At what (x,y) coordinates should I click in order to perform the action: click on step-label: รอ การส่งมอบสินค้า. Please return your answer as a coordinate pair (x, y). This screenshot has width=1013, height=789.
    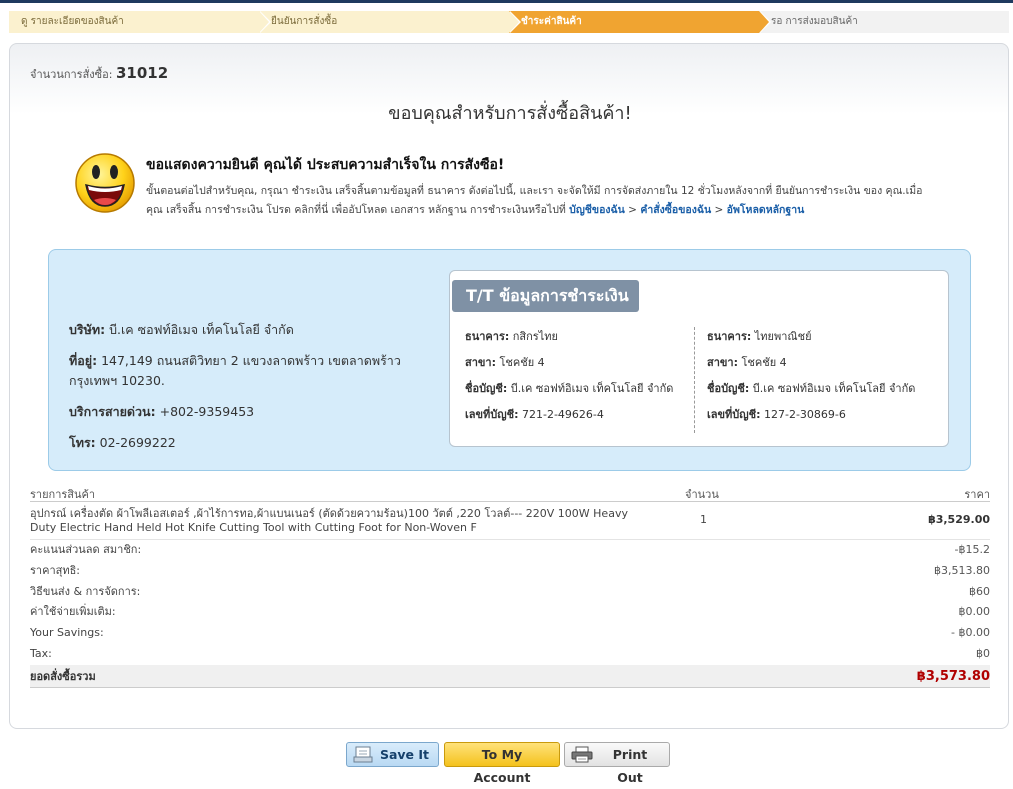
    Looking at the image, I should click on (814, 21).